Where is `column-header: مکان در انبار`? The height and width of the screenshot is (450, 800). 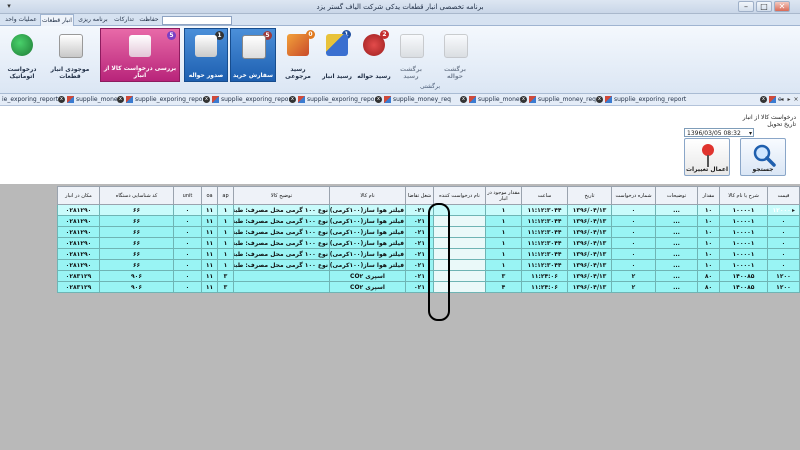 column-header: مکان در انبار is located at coordinates (78, 195).